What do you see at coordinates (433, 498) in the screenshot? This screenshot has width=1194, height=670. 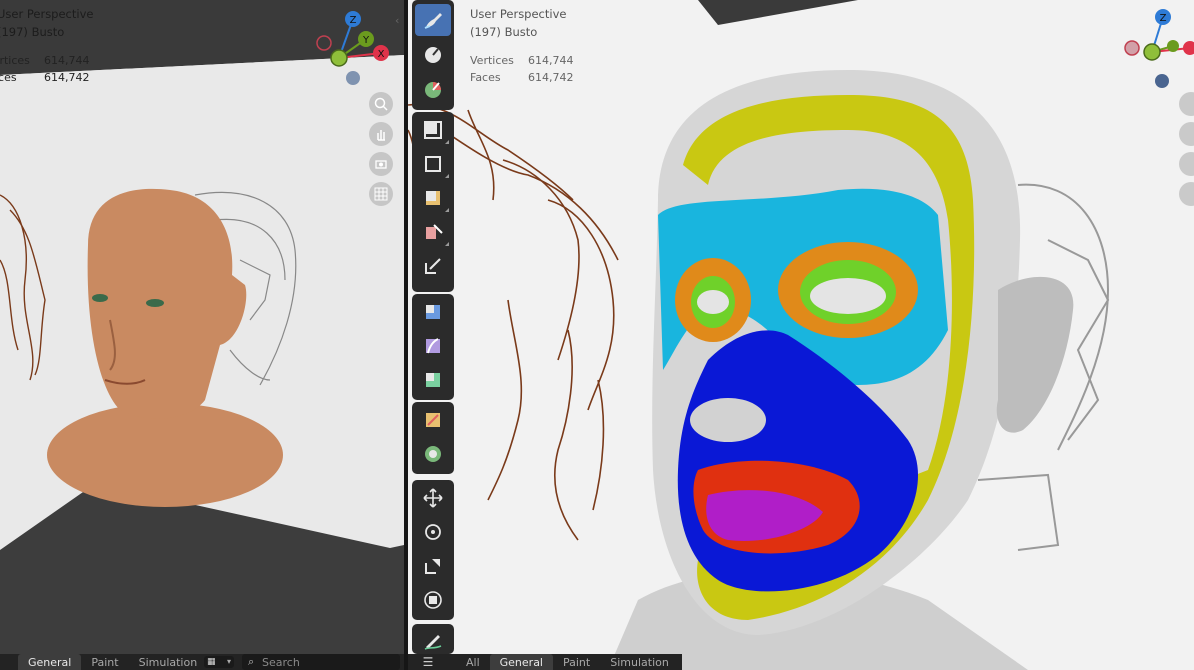 I see `move-tool` at bounding box center [433, 498].